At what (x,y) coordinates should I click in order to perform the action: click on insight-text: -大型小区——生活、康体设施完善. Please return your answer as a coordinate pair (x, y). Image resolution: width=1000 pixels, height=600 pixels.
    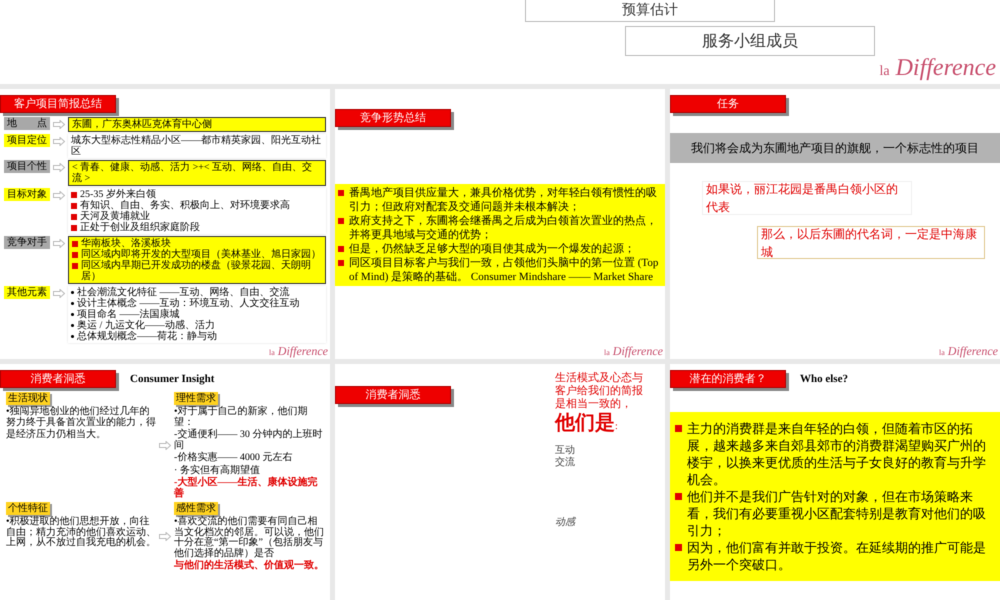
    Looking at the image, I should click on (246, 488).